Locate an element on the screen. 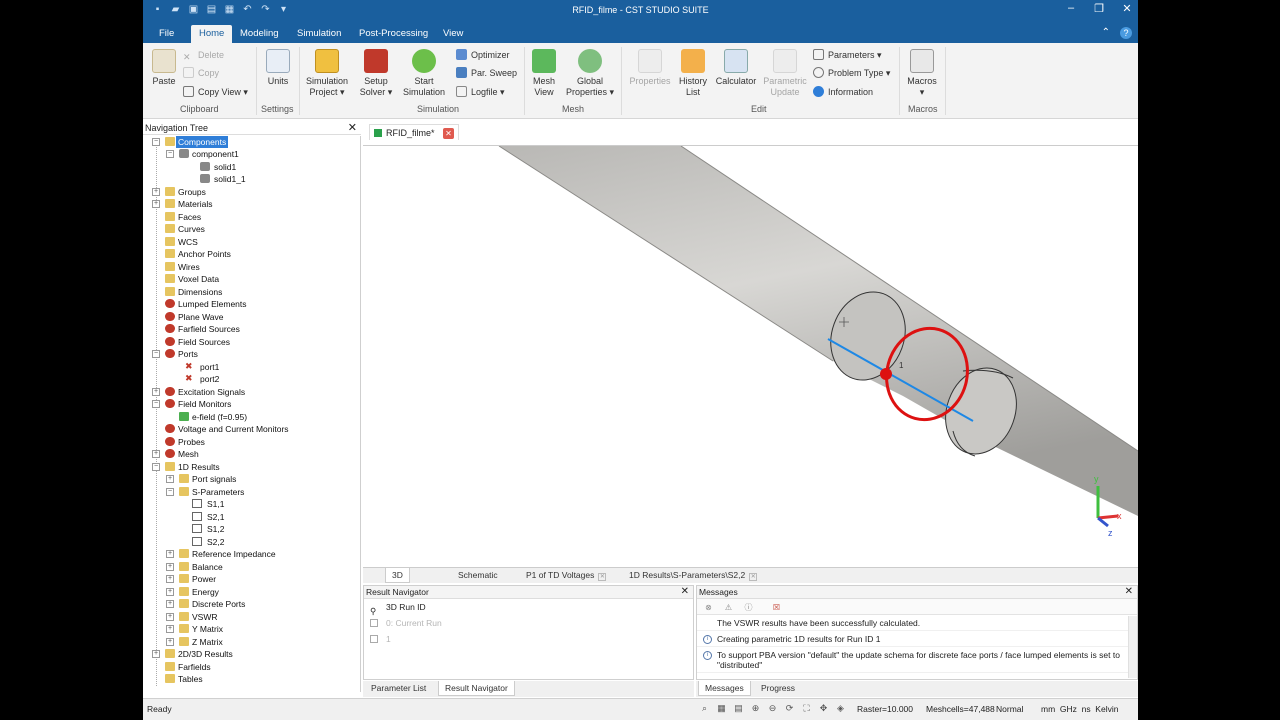  tab-progress: Progress is located at coordinates (778, 688).